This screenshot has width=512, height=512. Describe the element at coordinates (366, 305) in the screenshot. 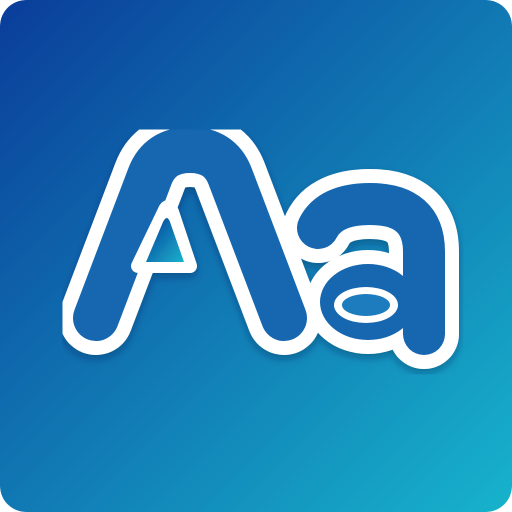

I see `bowl-counter` at that location.